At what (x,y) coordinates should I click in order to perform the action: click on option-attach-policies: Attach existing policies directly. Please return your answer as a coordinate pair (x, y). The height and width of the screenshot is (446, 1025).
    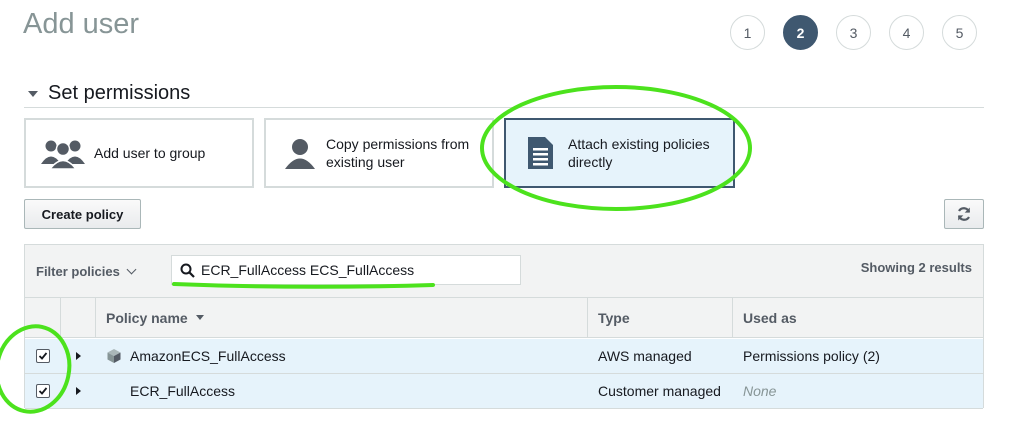
    Looking at the image, I should click on (619, 153).